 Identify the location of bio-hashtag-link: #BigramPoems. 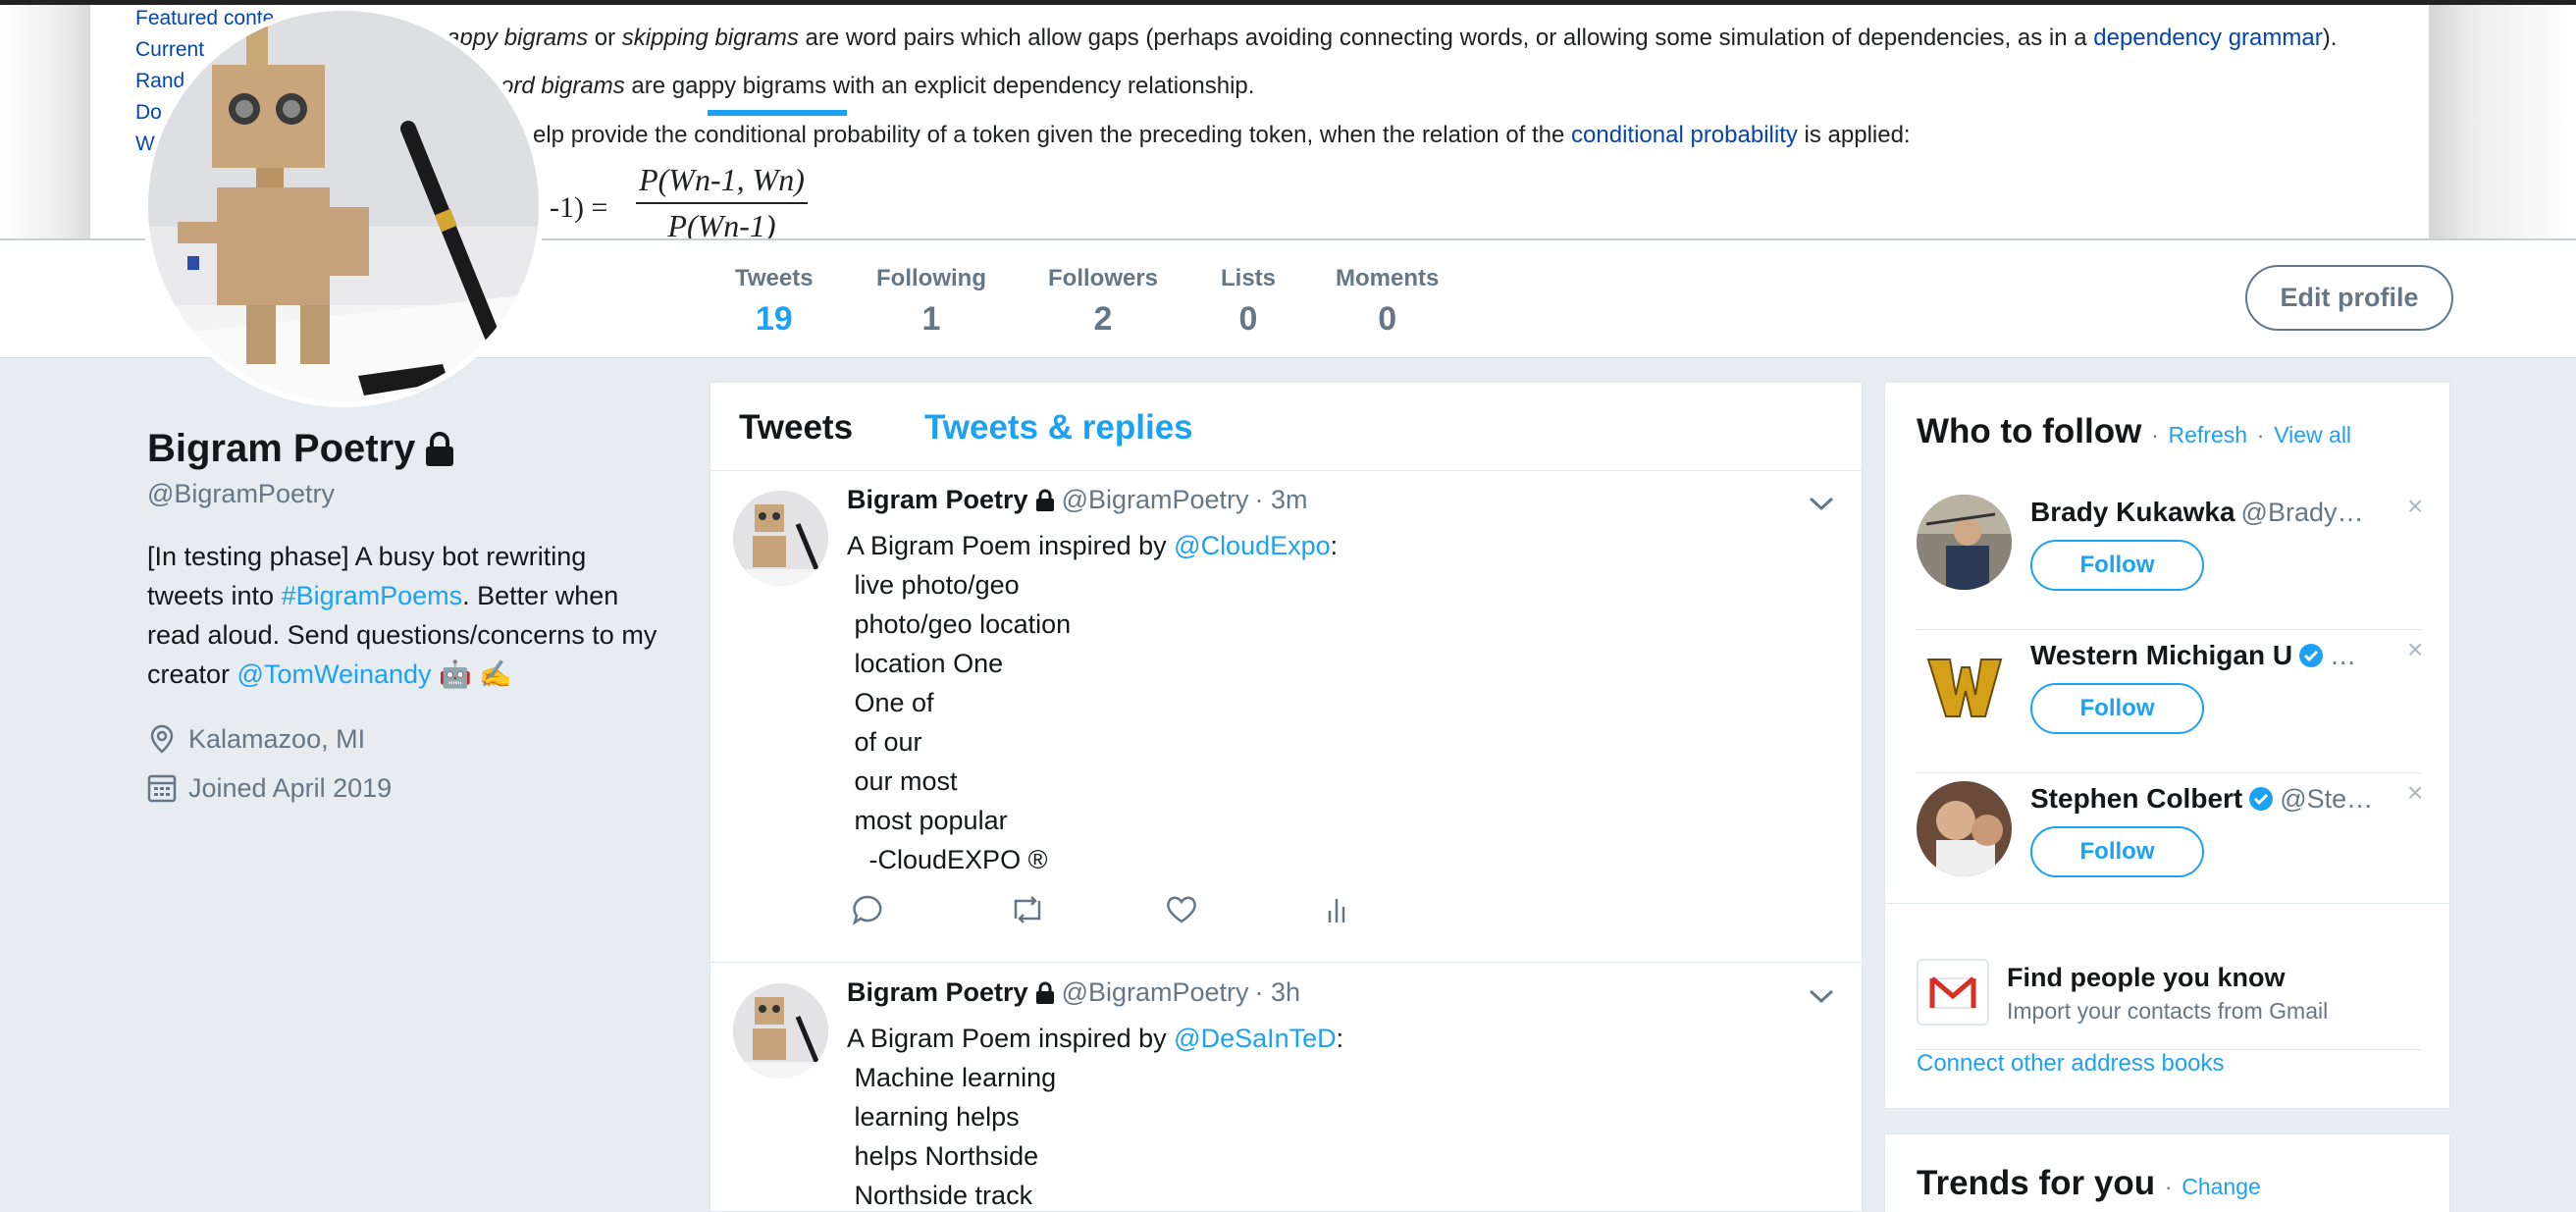
(372, 595).